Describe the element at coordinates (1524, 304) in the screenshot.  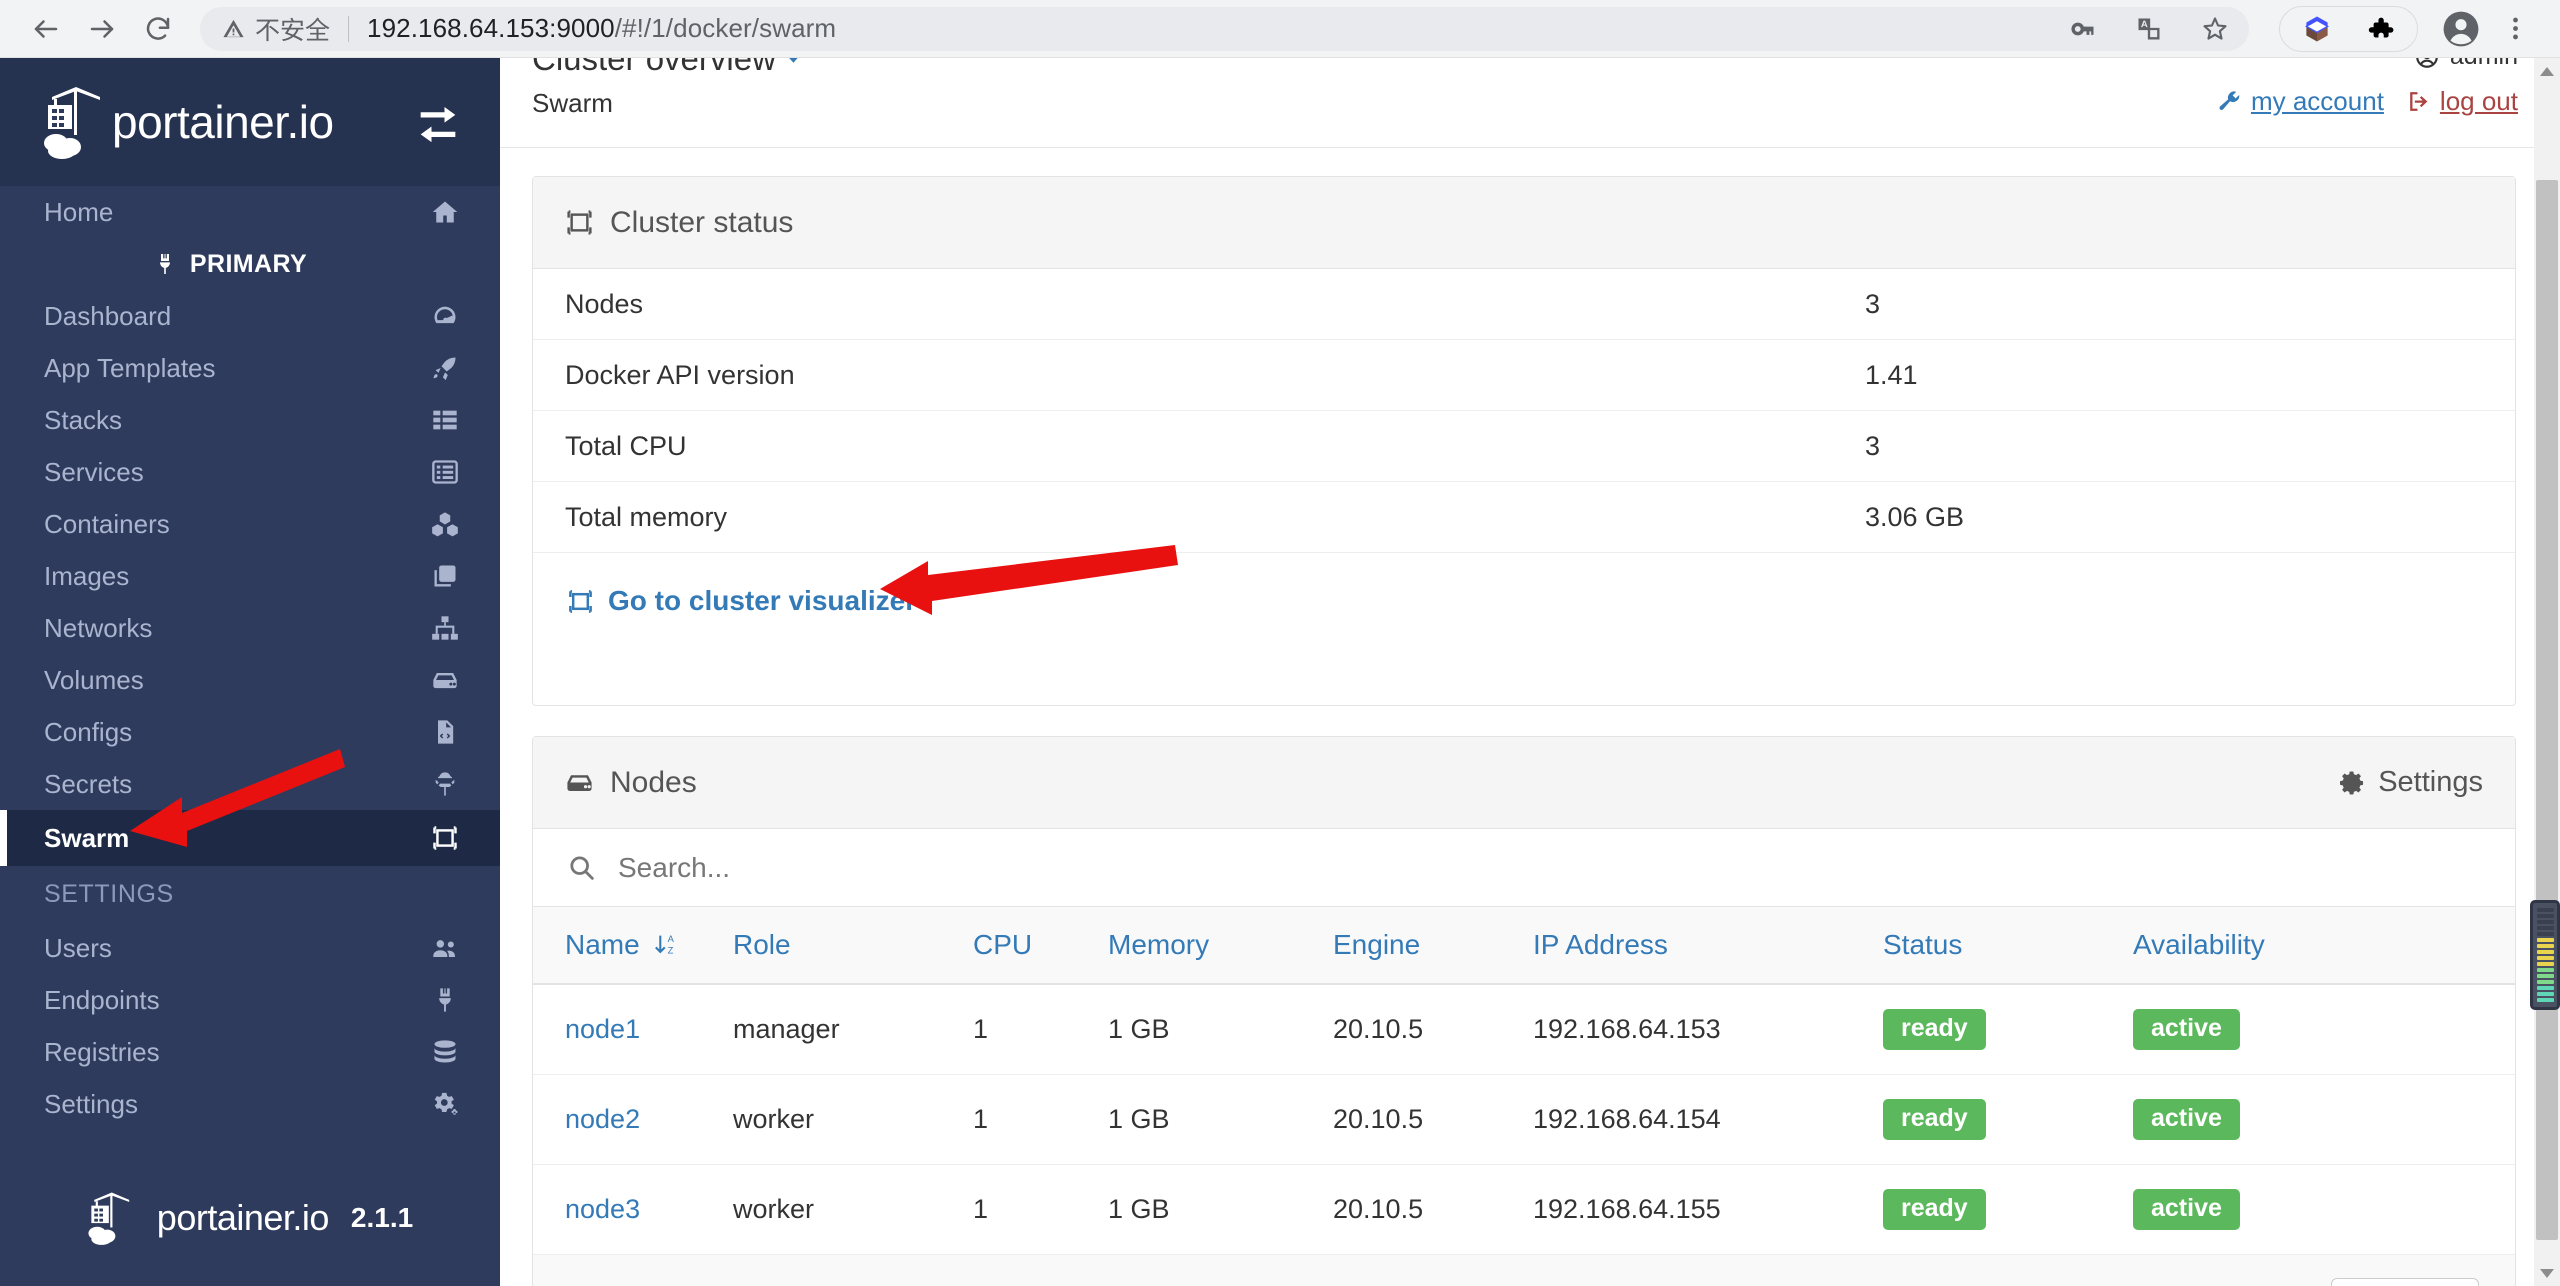
I see `cluster-status-row: Nodes 3` at that location.